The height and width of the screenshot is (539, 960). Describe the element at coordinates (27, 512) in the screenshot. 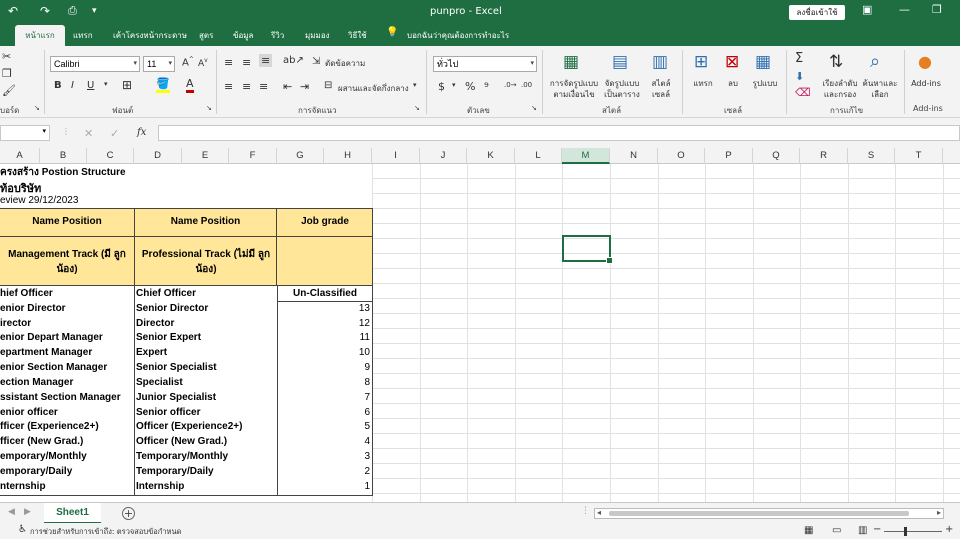

I see `next-sheet-icon: ▶` at that location.